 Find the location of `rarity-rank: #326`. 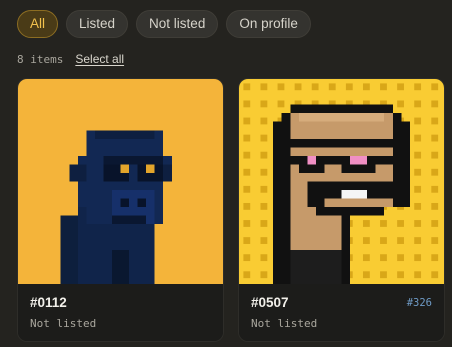

rarity-rank: #326 is located at coordinates (419, 303).